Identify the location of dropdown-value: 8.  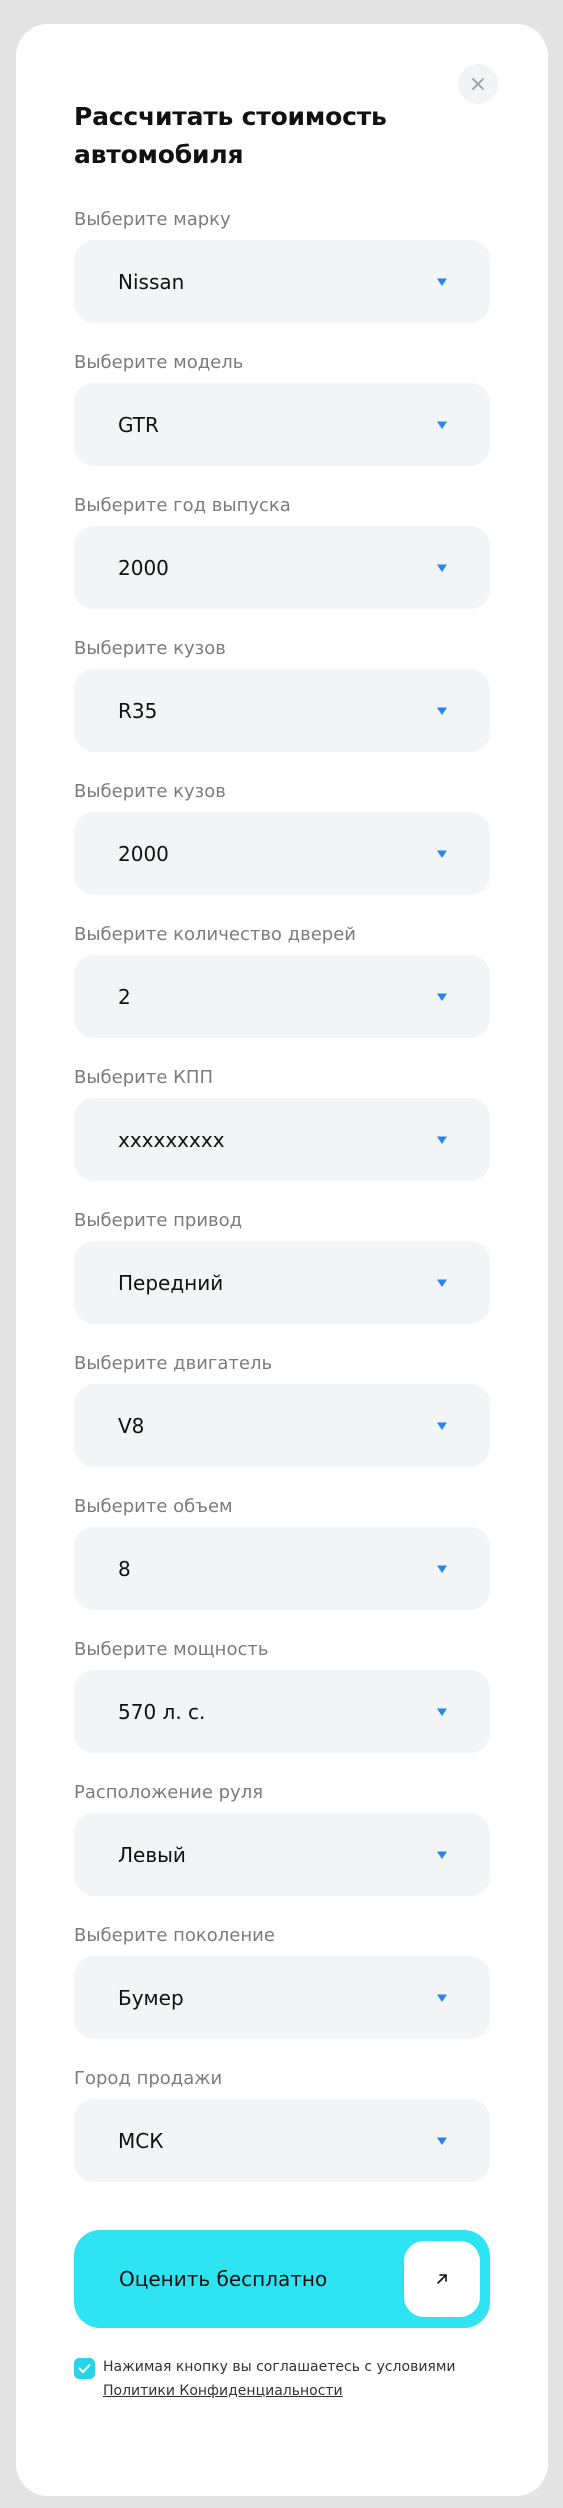
(124, 1568).